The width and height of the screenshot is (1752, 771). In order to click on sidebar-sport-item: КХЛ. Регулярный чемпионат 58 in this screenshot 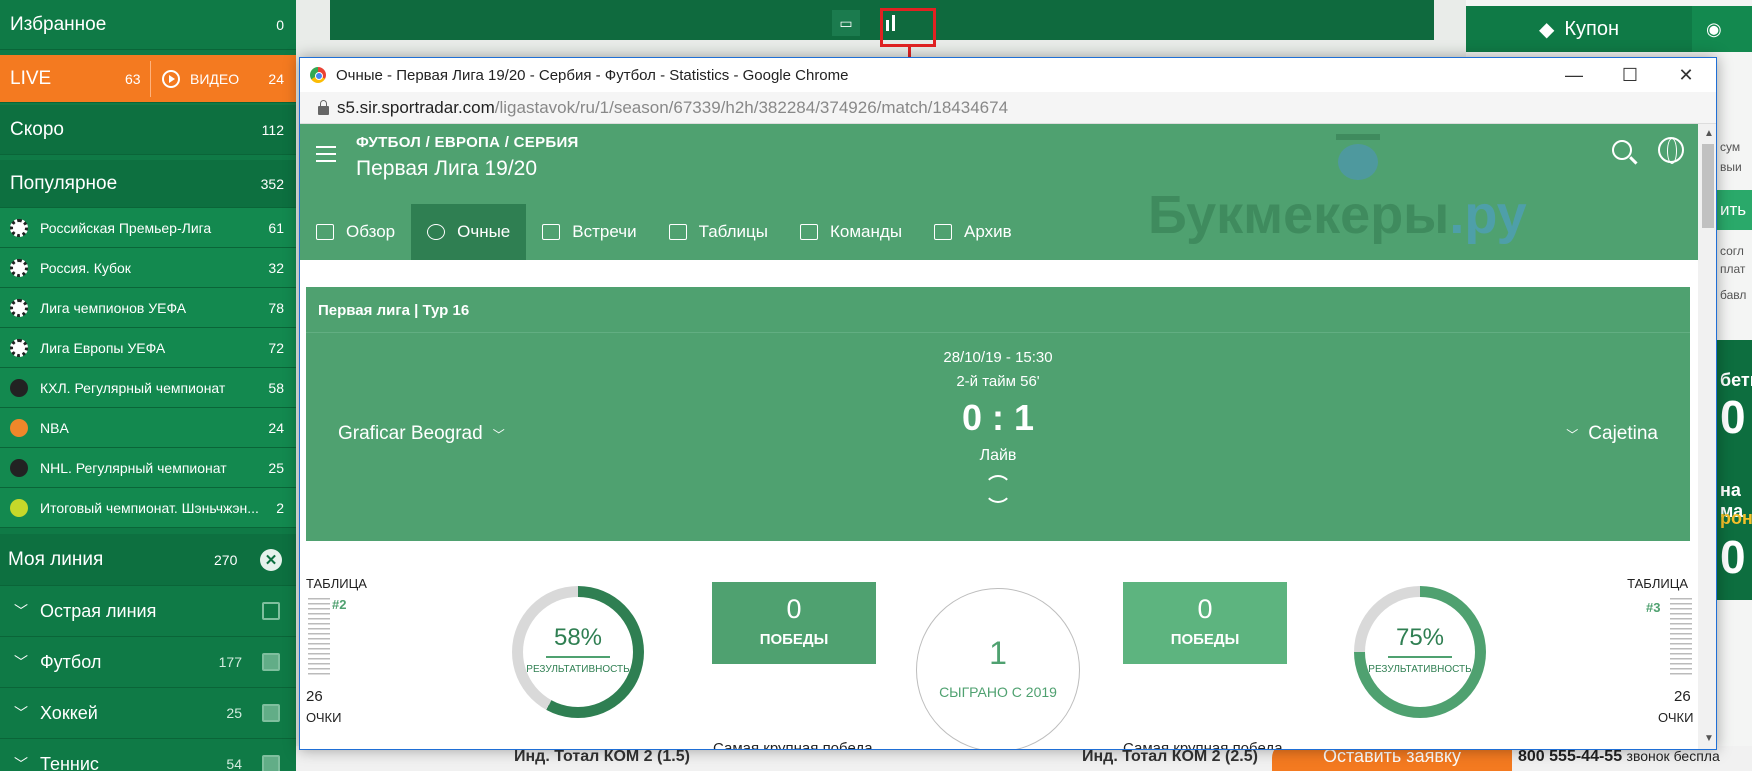, I will do `click(148, 388)`.